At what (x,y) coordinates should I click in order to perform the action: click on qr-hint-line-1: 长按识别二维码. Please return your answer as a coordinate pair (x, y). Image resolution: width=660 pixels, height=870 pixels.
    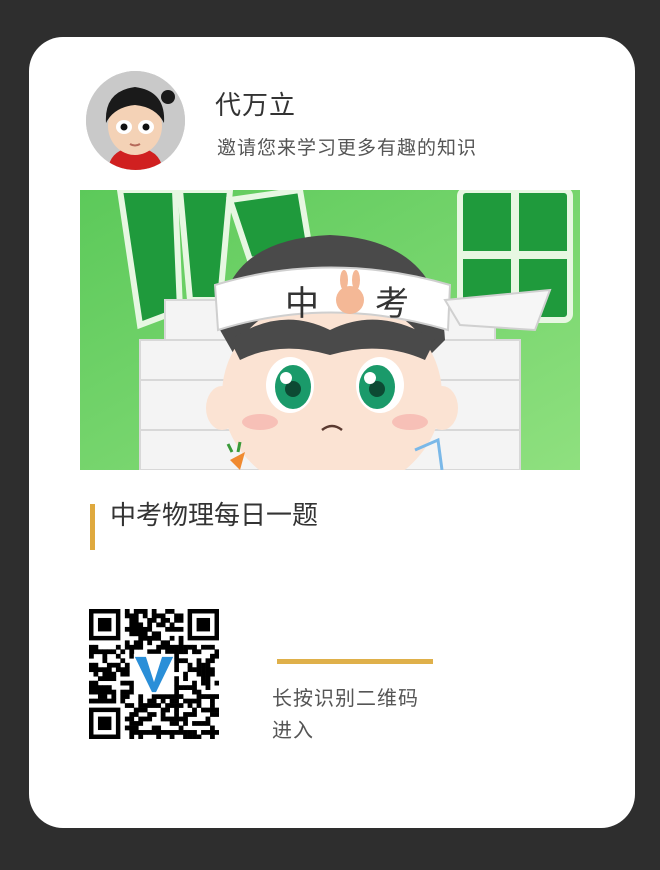
    Looking at the image, I should click on (345, 698).